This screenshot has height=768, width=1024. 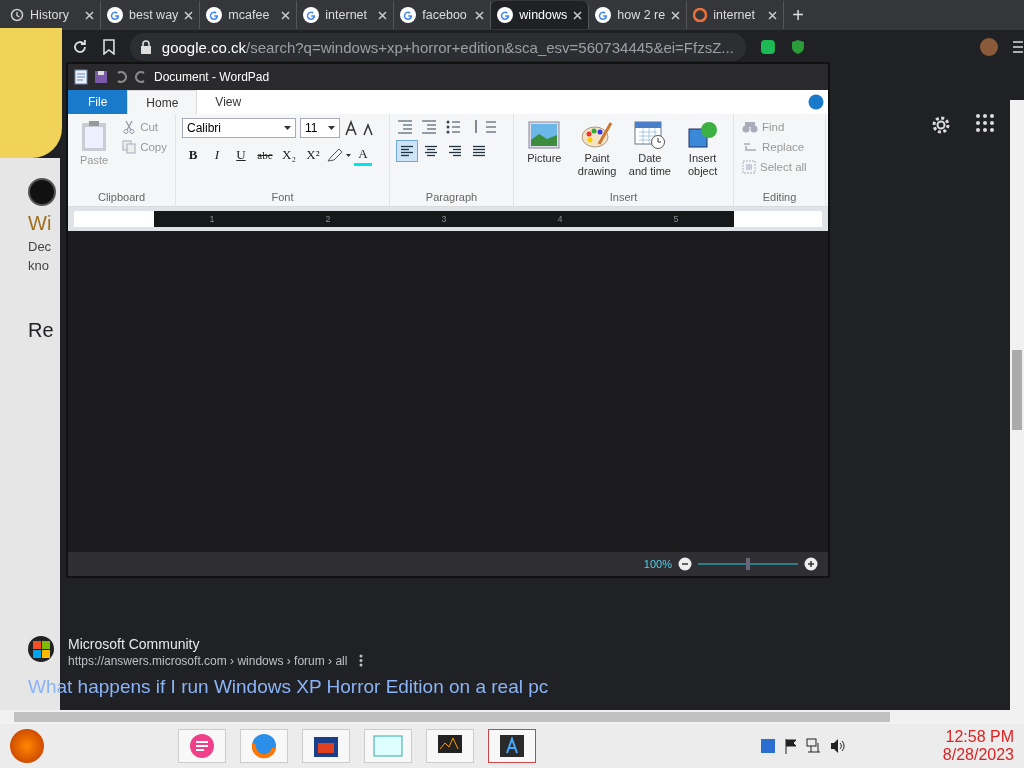 What do you see at coordinates (94, 136) in the screenshot?
I see `clipboard-icon` at bounding box center [94, 136].